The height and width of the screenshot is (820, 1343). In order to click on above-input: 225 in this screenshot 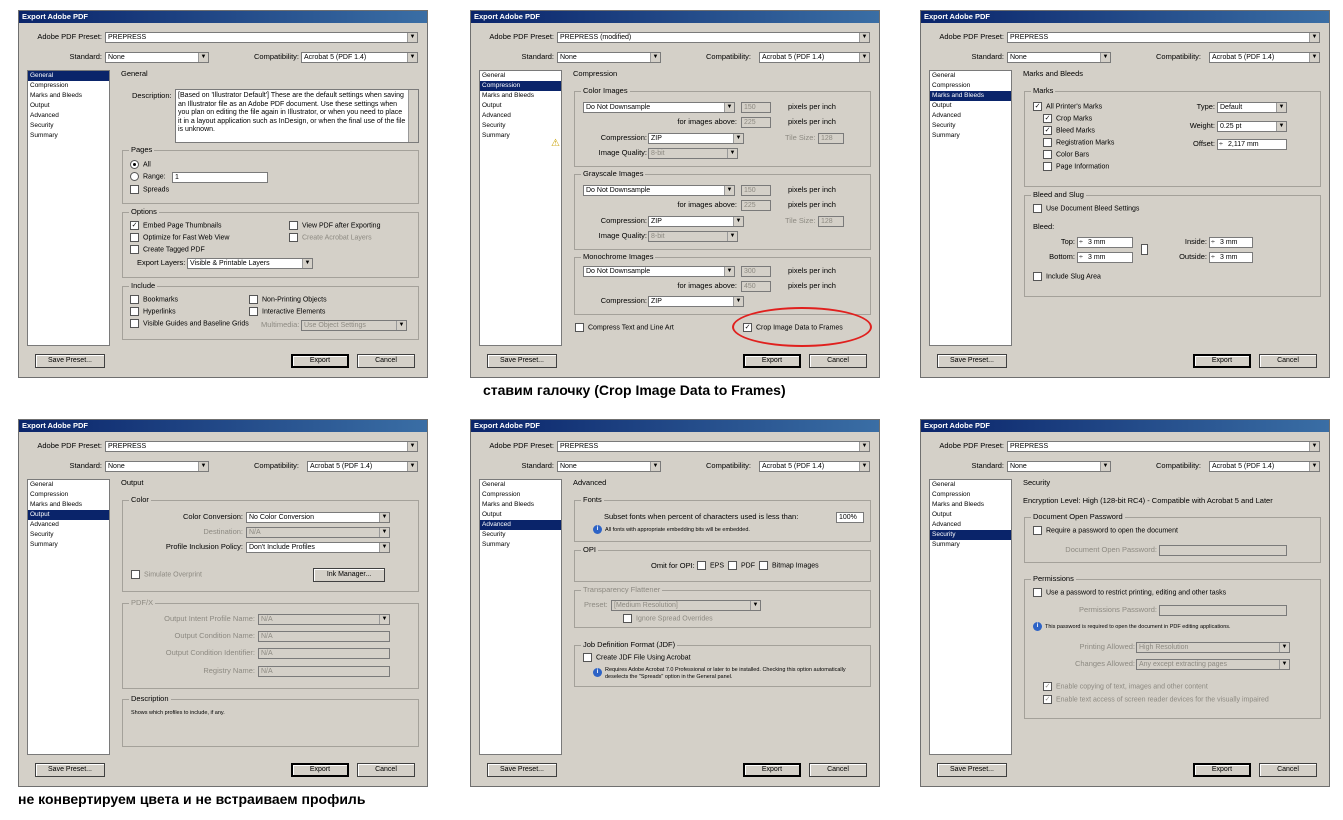, I will do `click(756, 205)`.